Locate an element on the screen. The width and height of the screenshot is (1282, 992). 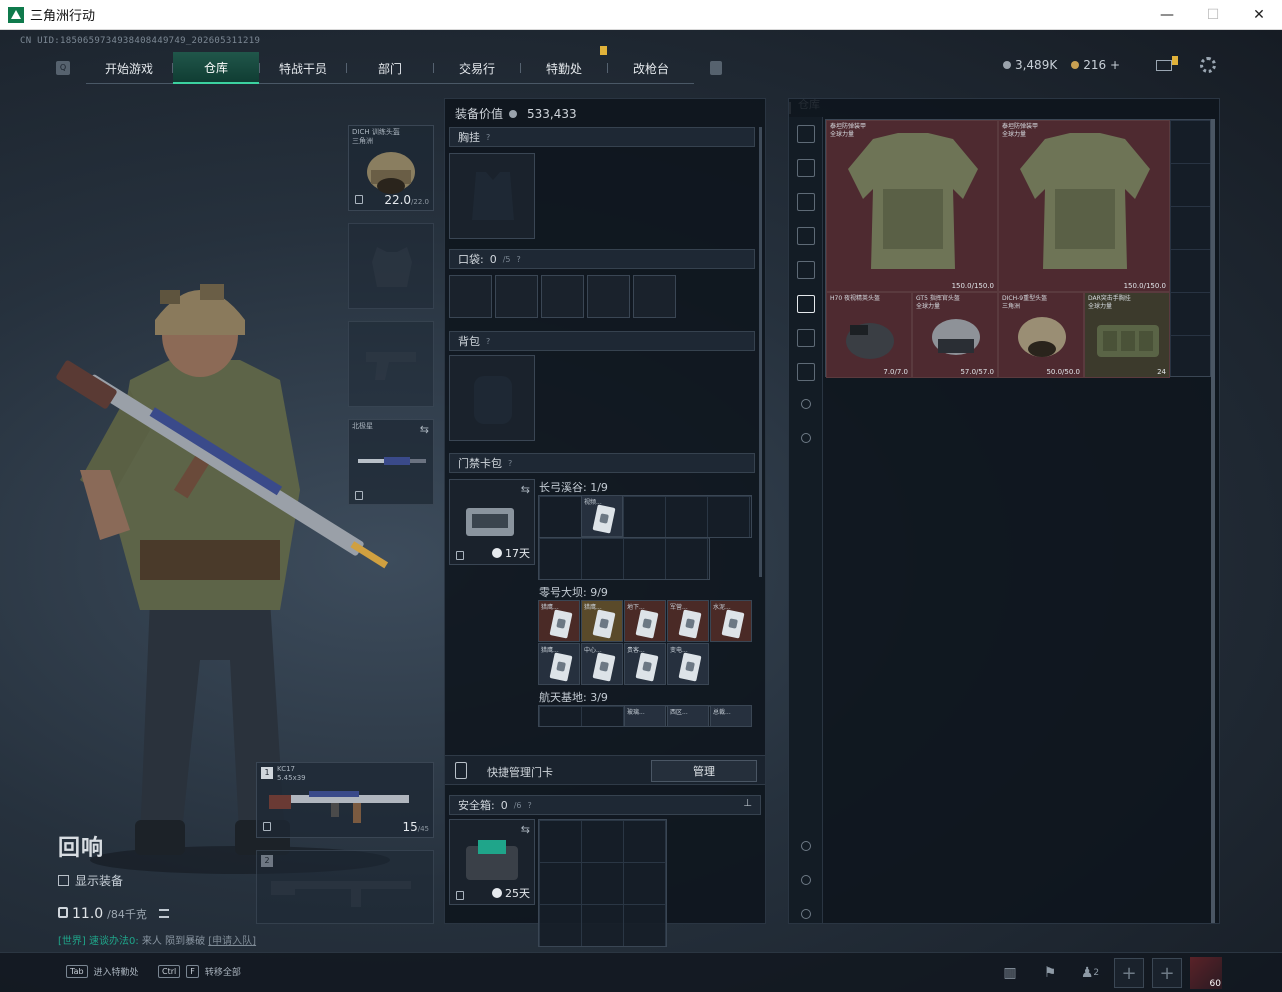
melee-slot: 北极星 ⇆ is located at coordinates (391, 462).